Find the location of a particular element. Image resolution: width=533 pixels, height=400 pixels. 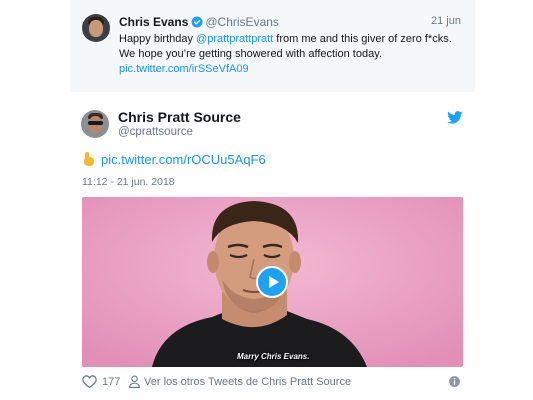

tweet-timestamp: 11:12 - 21 jun. 2018 is located at coordinates (128, 182).